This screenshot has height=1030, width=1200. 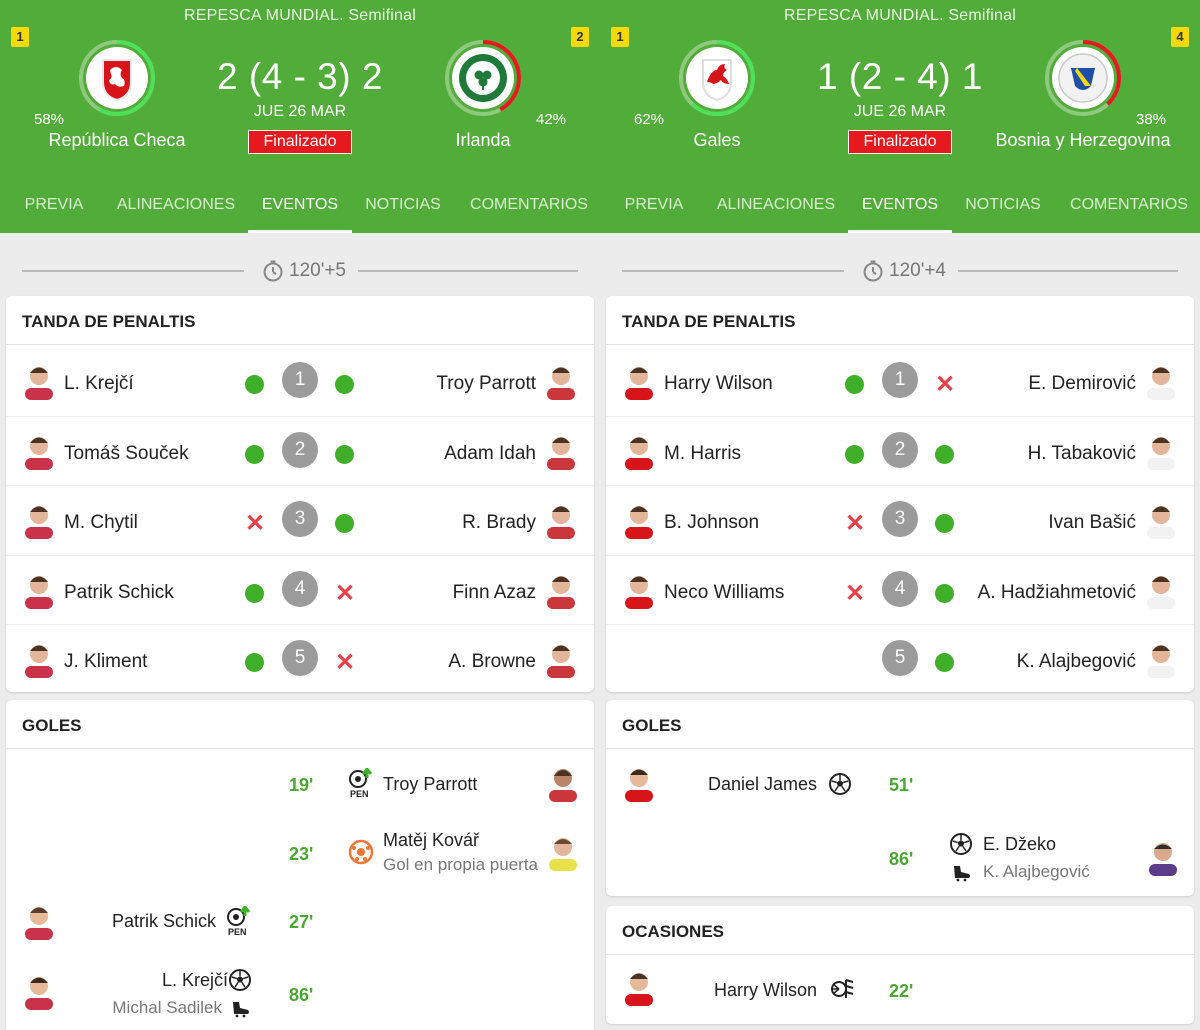 What do you see at coordinates (702, 454) in the screenshot?
I see `home-penalty-taker: M. Harris` at bounding box center [702, 454].